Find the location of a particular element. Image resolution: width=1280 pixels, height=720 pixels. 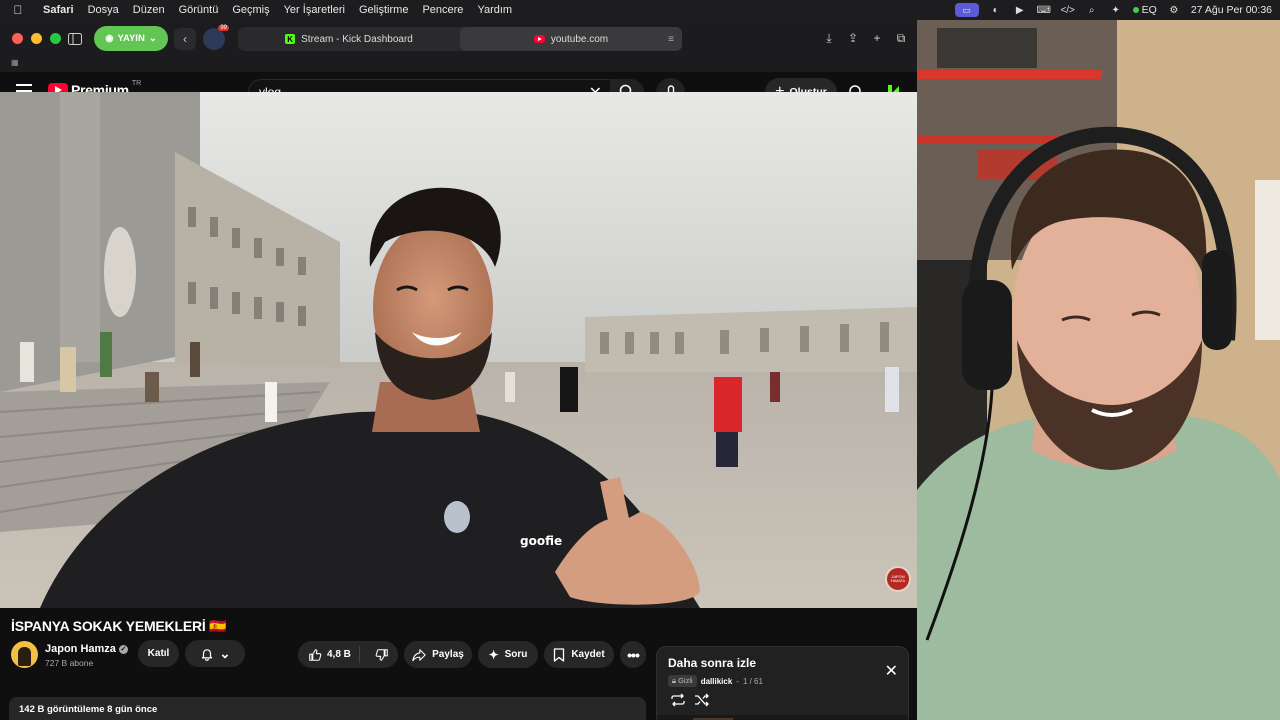

channel-name: Japon Hamza ✓ is located at coordinates (86, 649).